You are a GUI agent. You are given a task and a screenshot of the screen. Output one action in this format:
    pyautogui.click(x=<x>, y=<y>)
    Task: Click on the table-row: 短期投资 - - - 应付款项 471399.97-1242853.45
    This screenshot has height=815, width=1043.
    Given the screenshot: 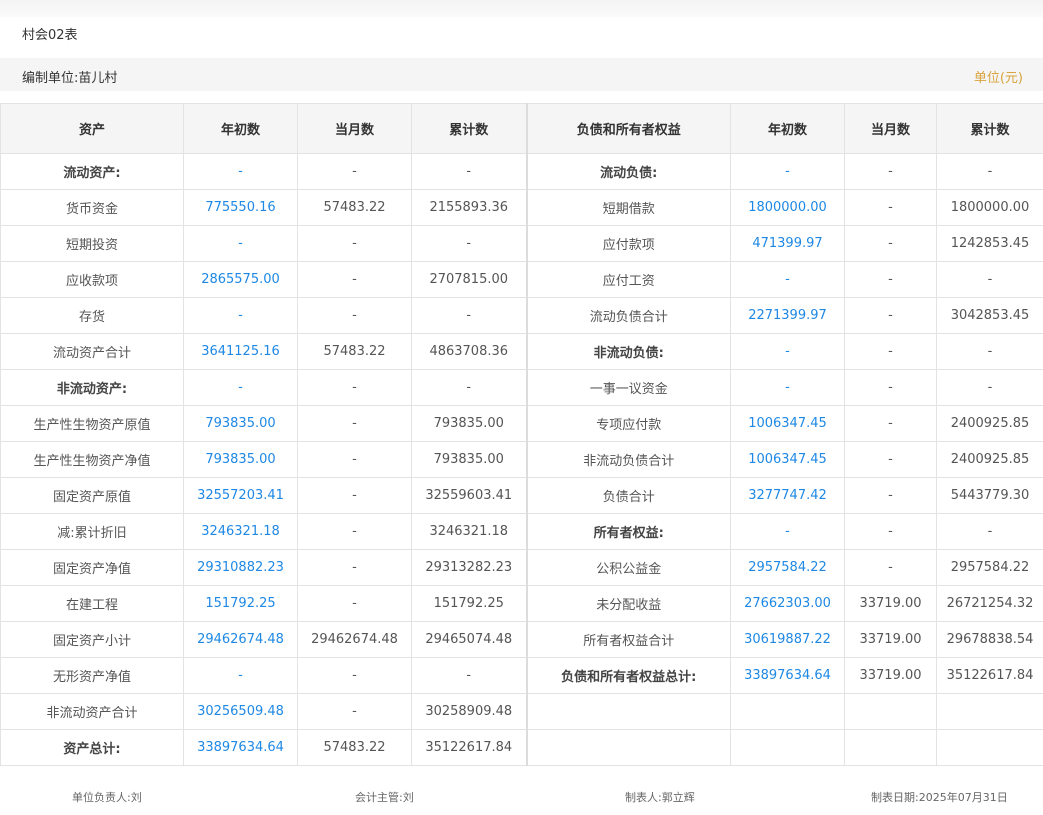 What is the action you would take?
    pyautogui.click(x=521, y=243)
    